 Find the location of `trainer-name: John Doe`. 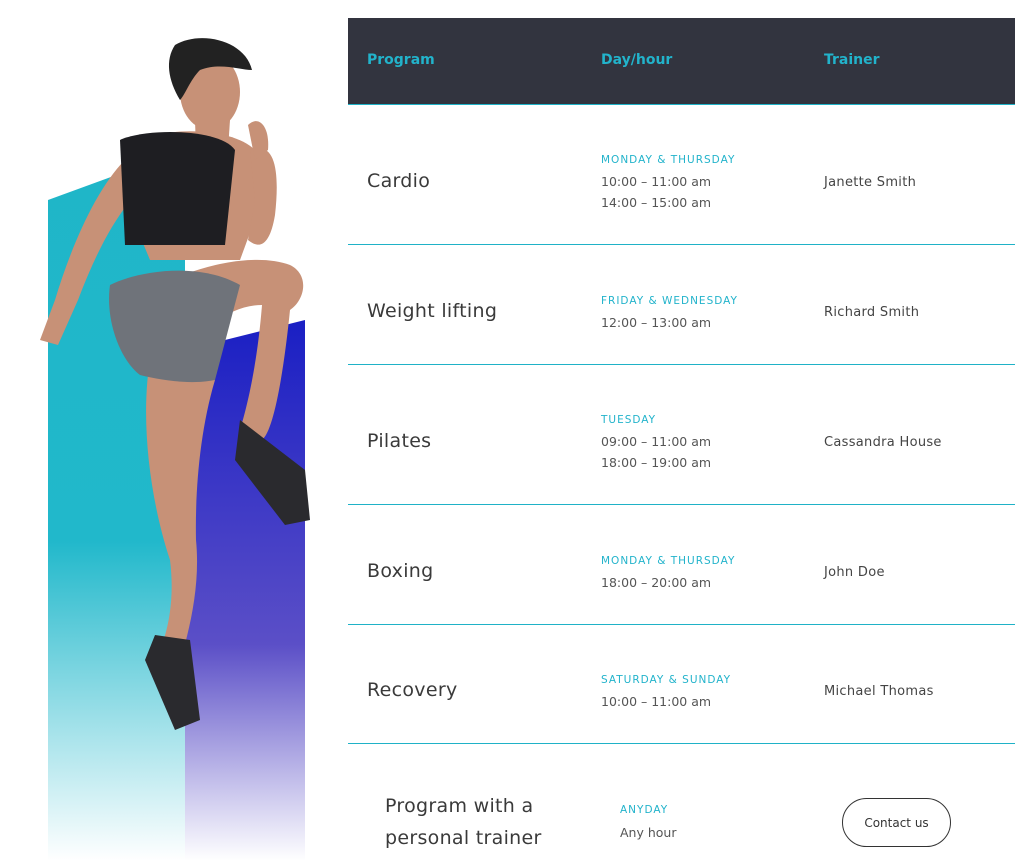

trainer-name: John Doe is located at coordinates (854, 572).